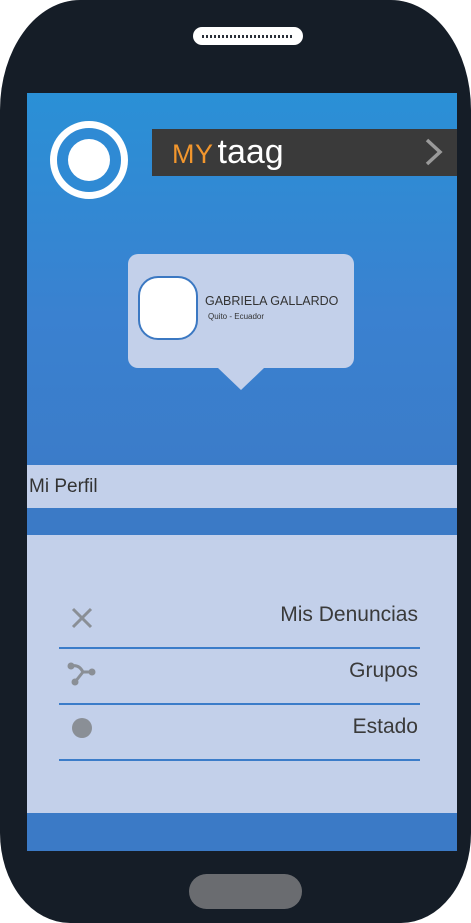  Describe the element at coordinates (241, 379) in the screenshot. I see `card-pointer` at that location.